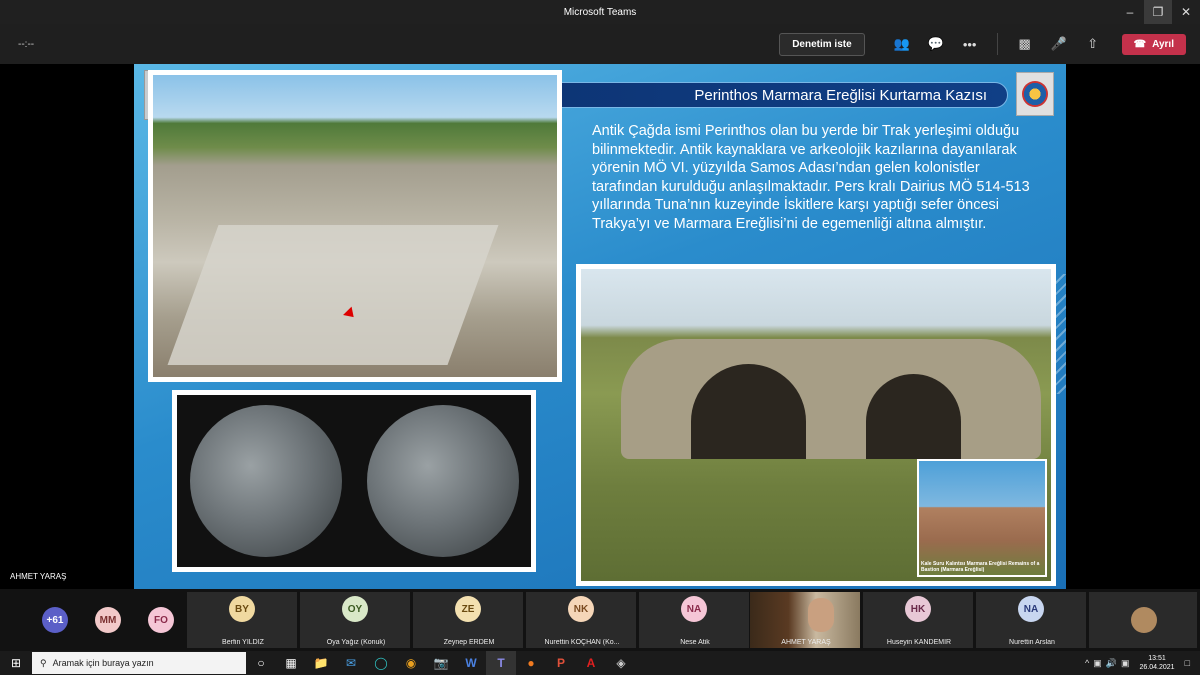 The height and width of the screenshot is (675, 1200). Describe the element at coordinates (161, 620) in the screenshot. I see `participant-avatar: FO` at that location.